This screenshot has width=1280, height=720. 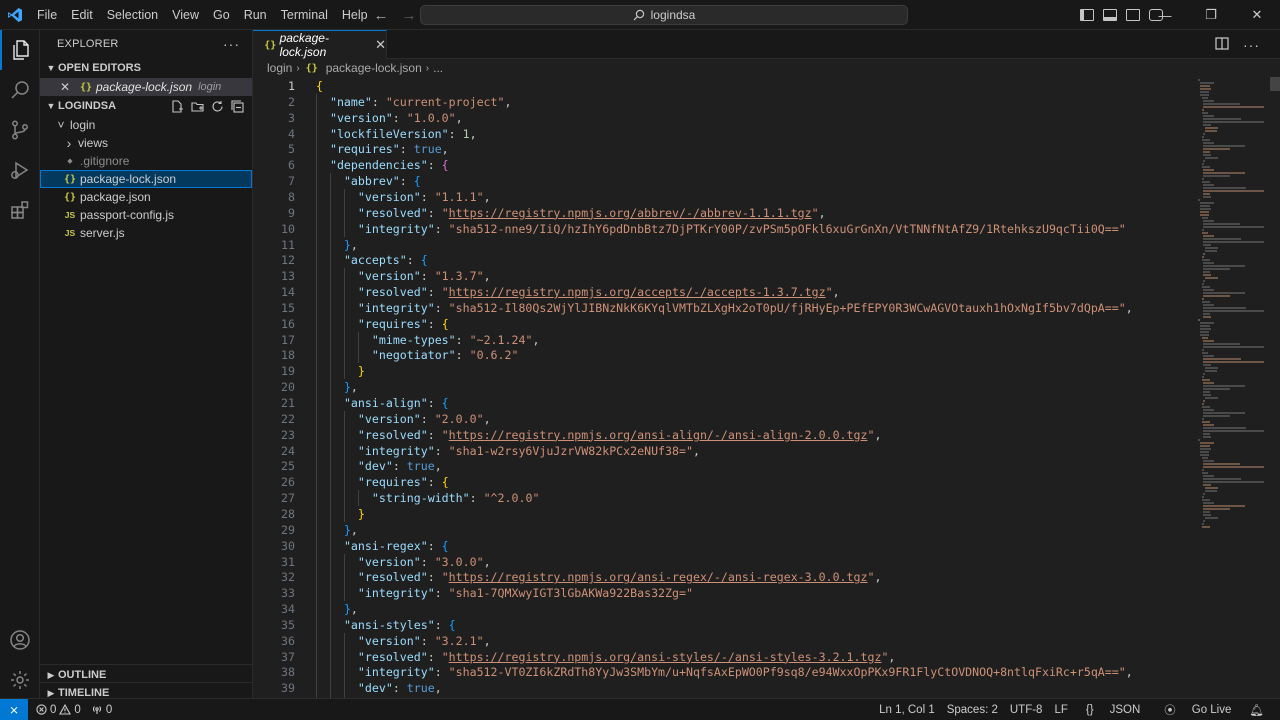 I want to click on manage-gear-icon, so click(x=20, y=680).